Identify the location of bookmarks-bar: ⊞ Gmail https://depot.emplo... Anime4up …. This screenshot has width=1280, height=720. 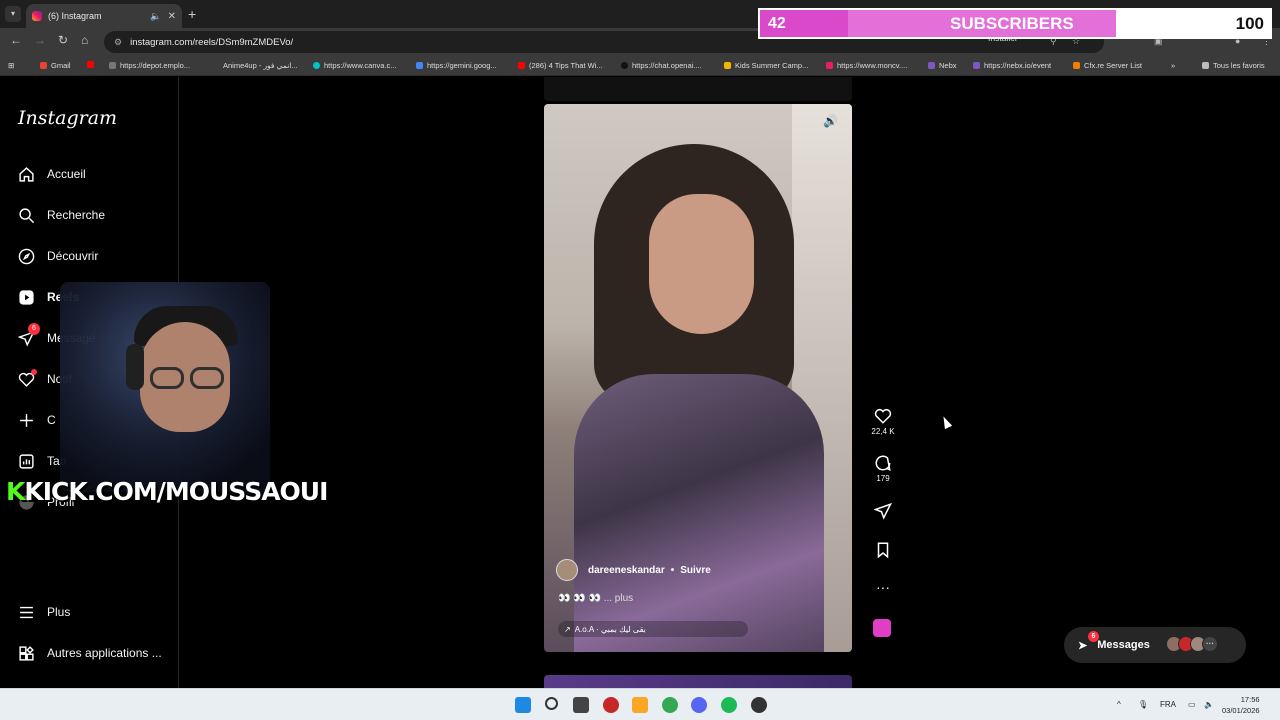
(640, 66).